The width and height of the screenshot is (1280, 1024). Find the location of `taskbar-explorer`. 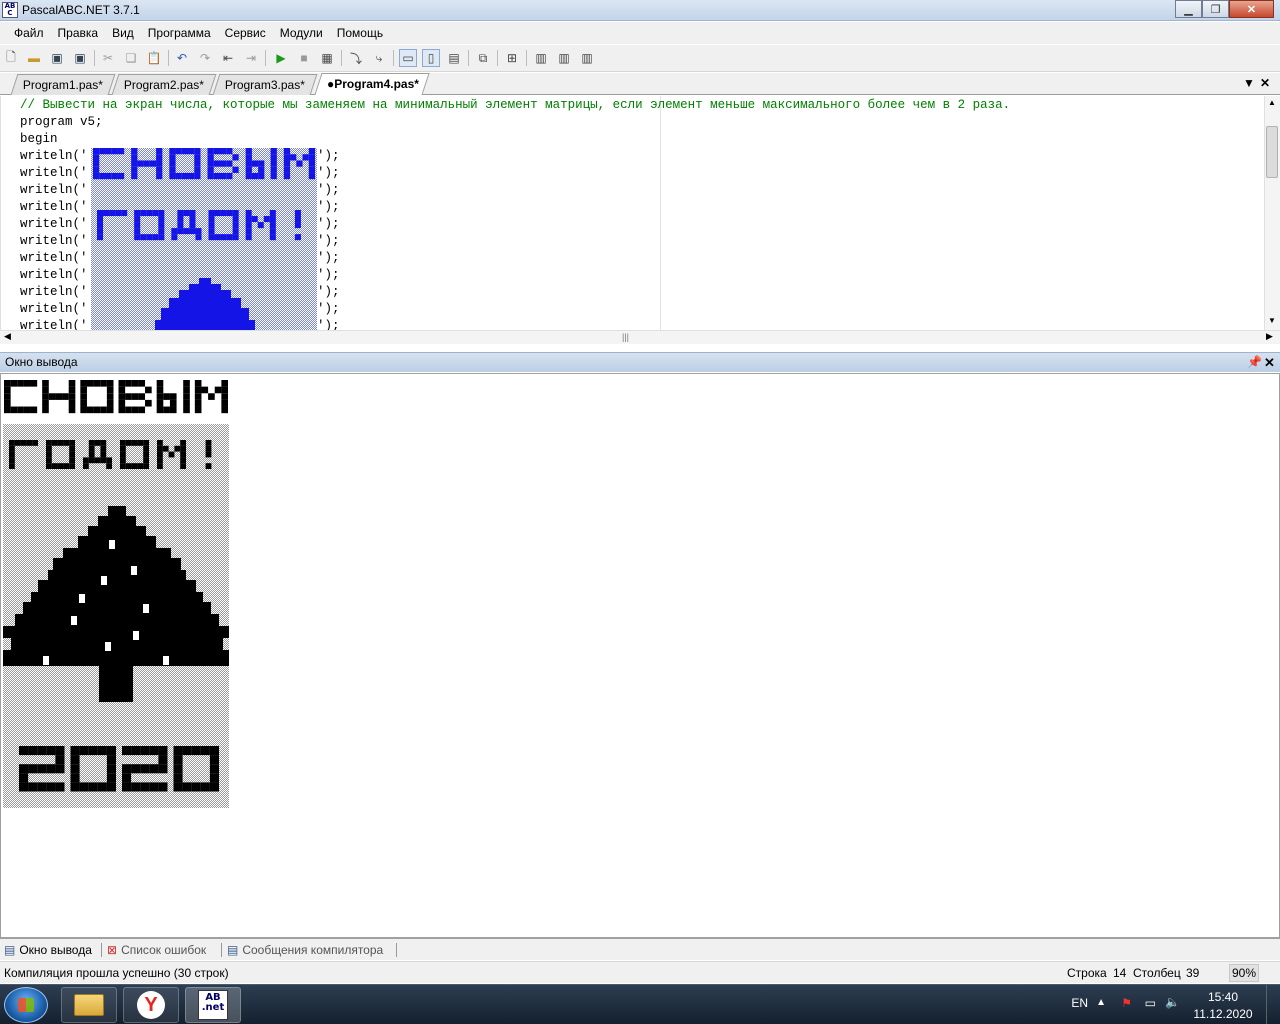

taskbar-explorer is located at coordinates (89, 1005).